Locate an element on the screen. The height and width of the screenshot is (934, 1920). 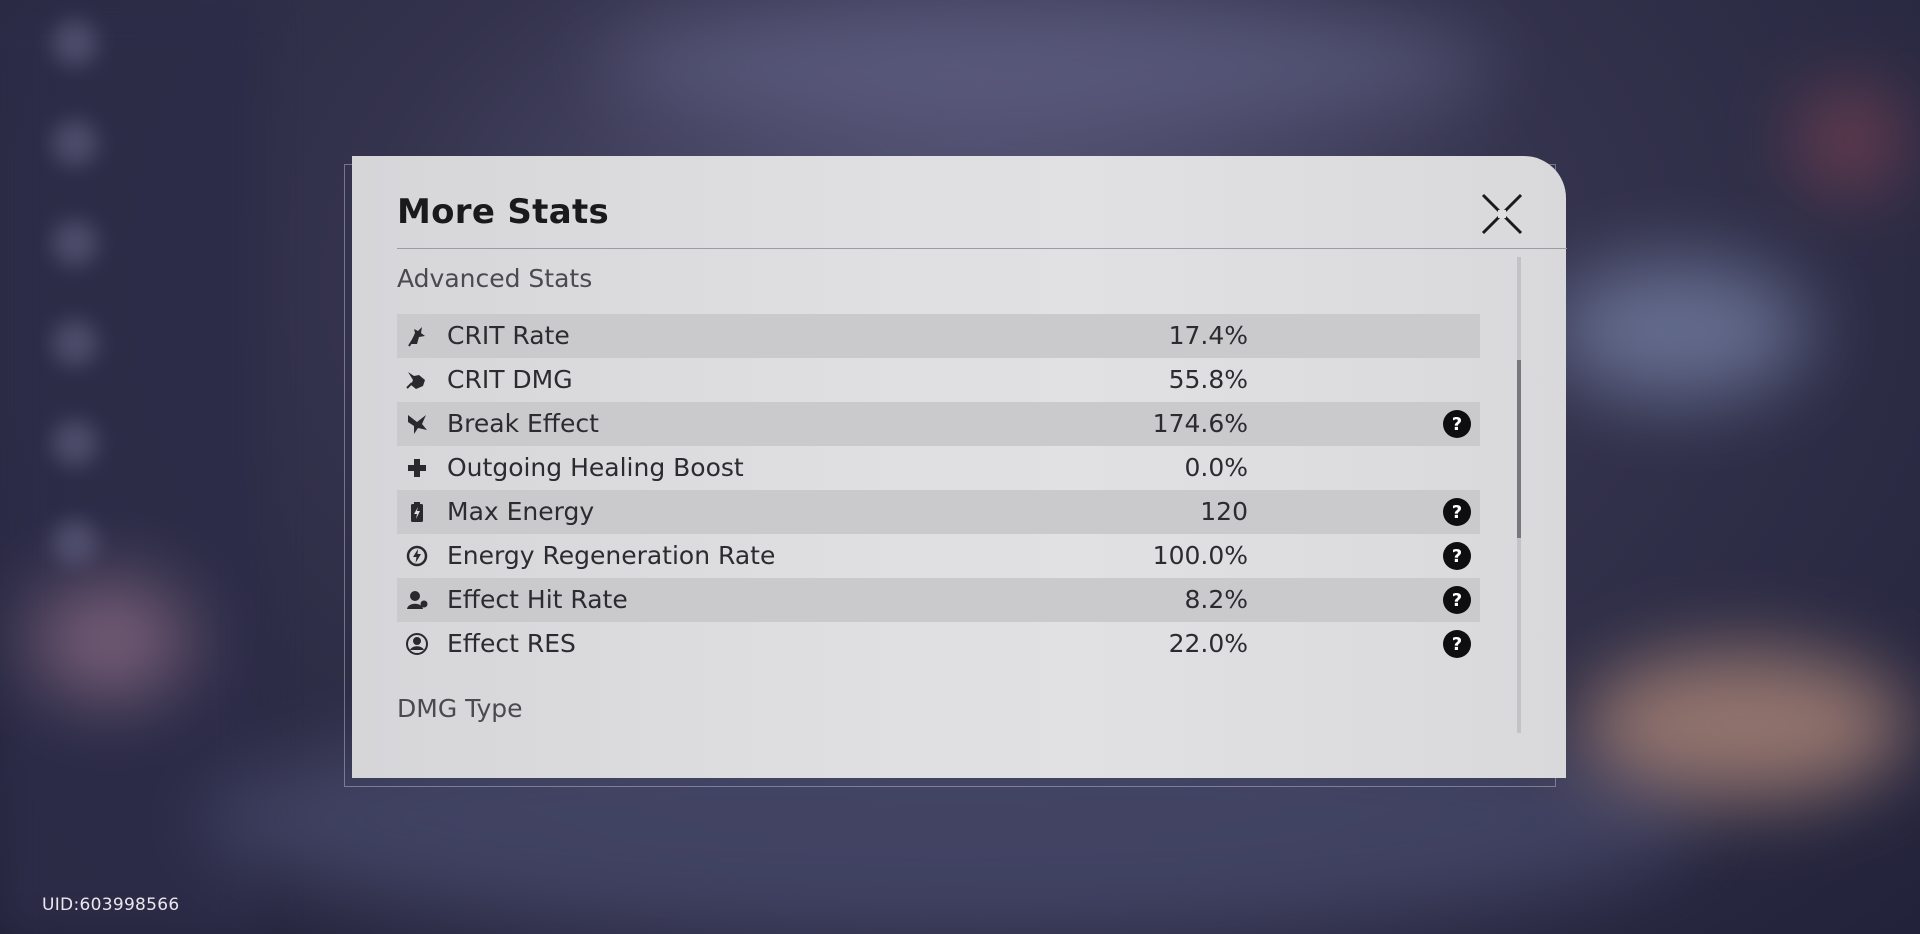
stat-value: 120 is located at coordinates (1224, 511).